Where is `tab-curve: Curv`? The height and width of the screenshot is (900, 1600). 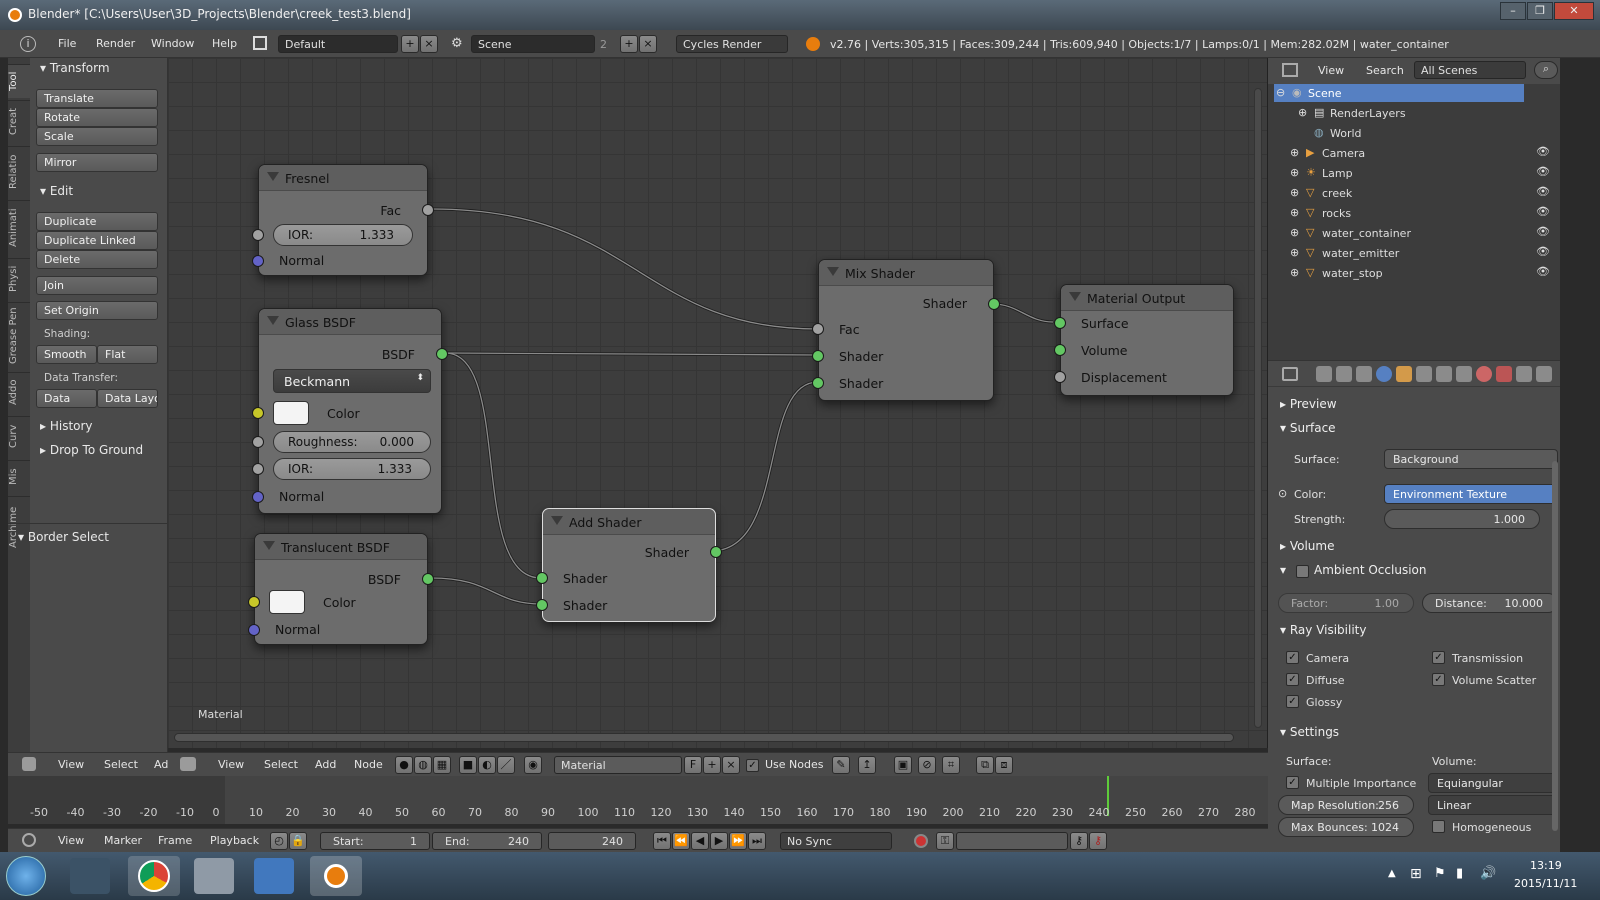
tab-curve: Curv is located at coordinates (19, 436).